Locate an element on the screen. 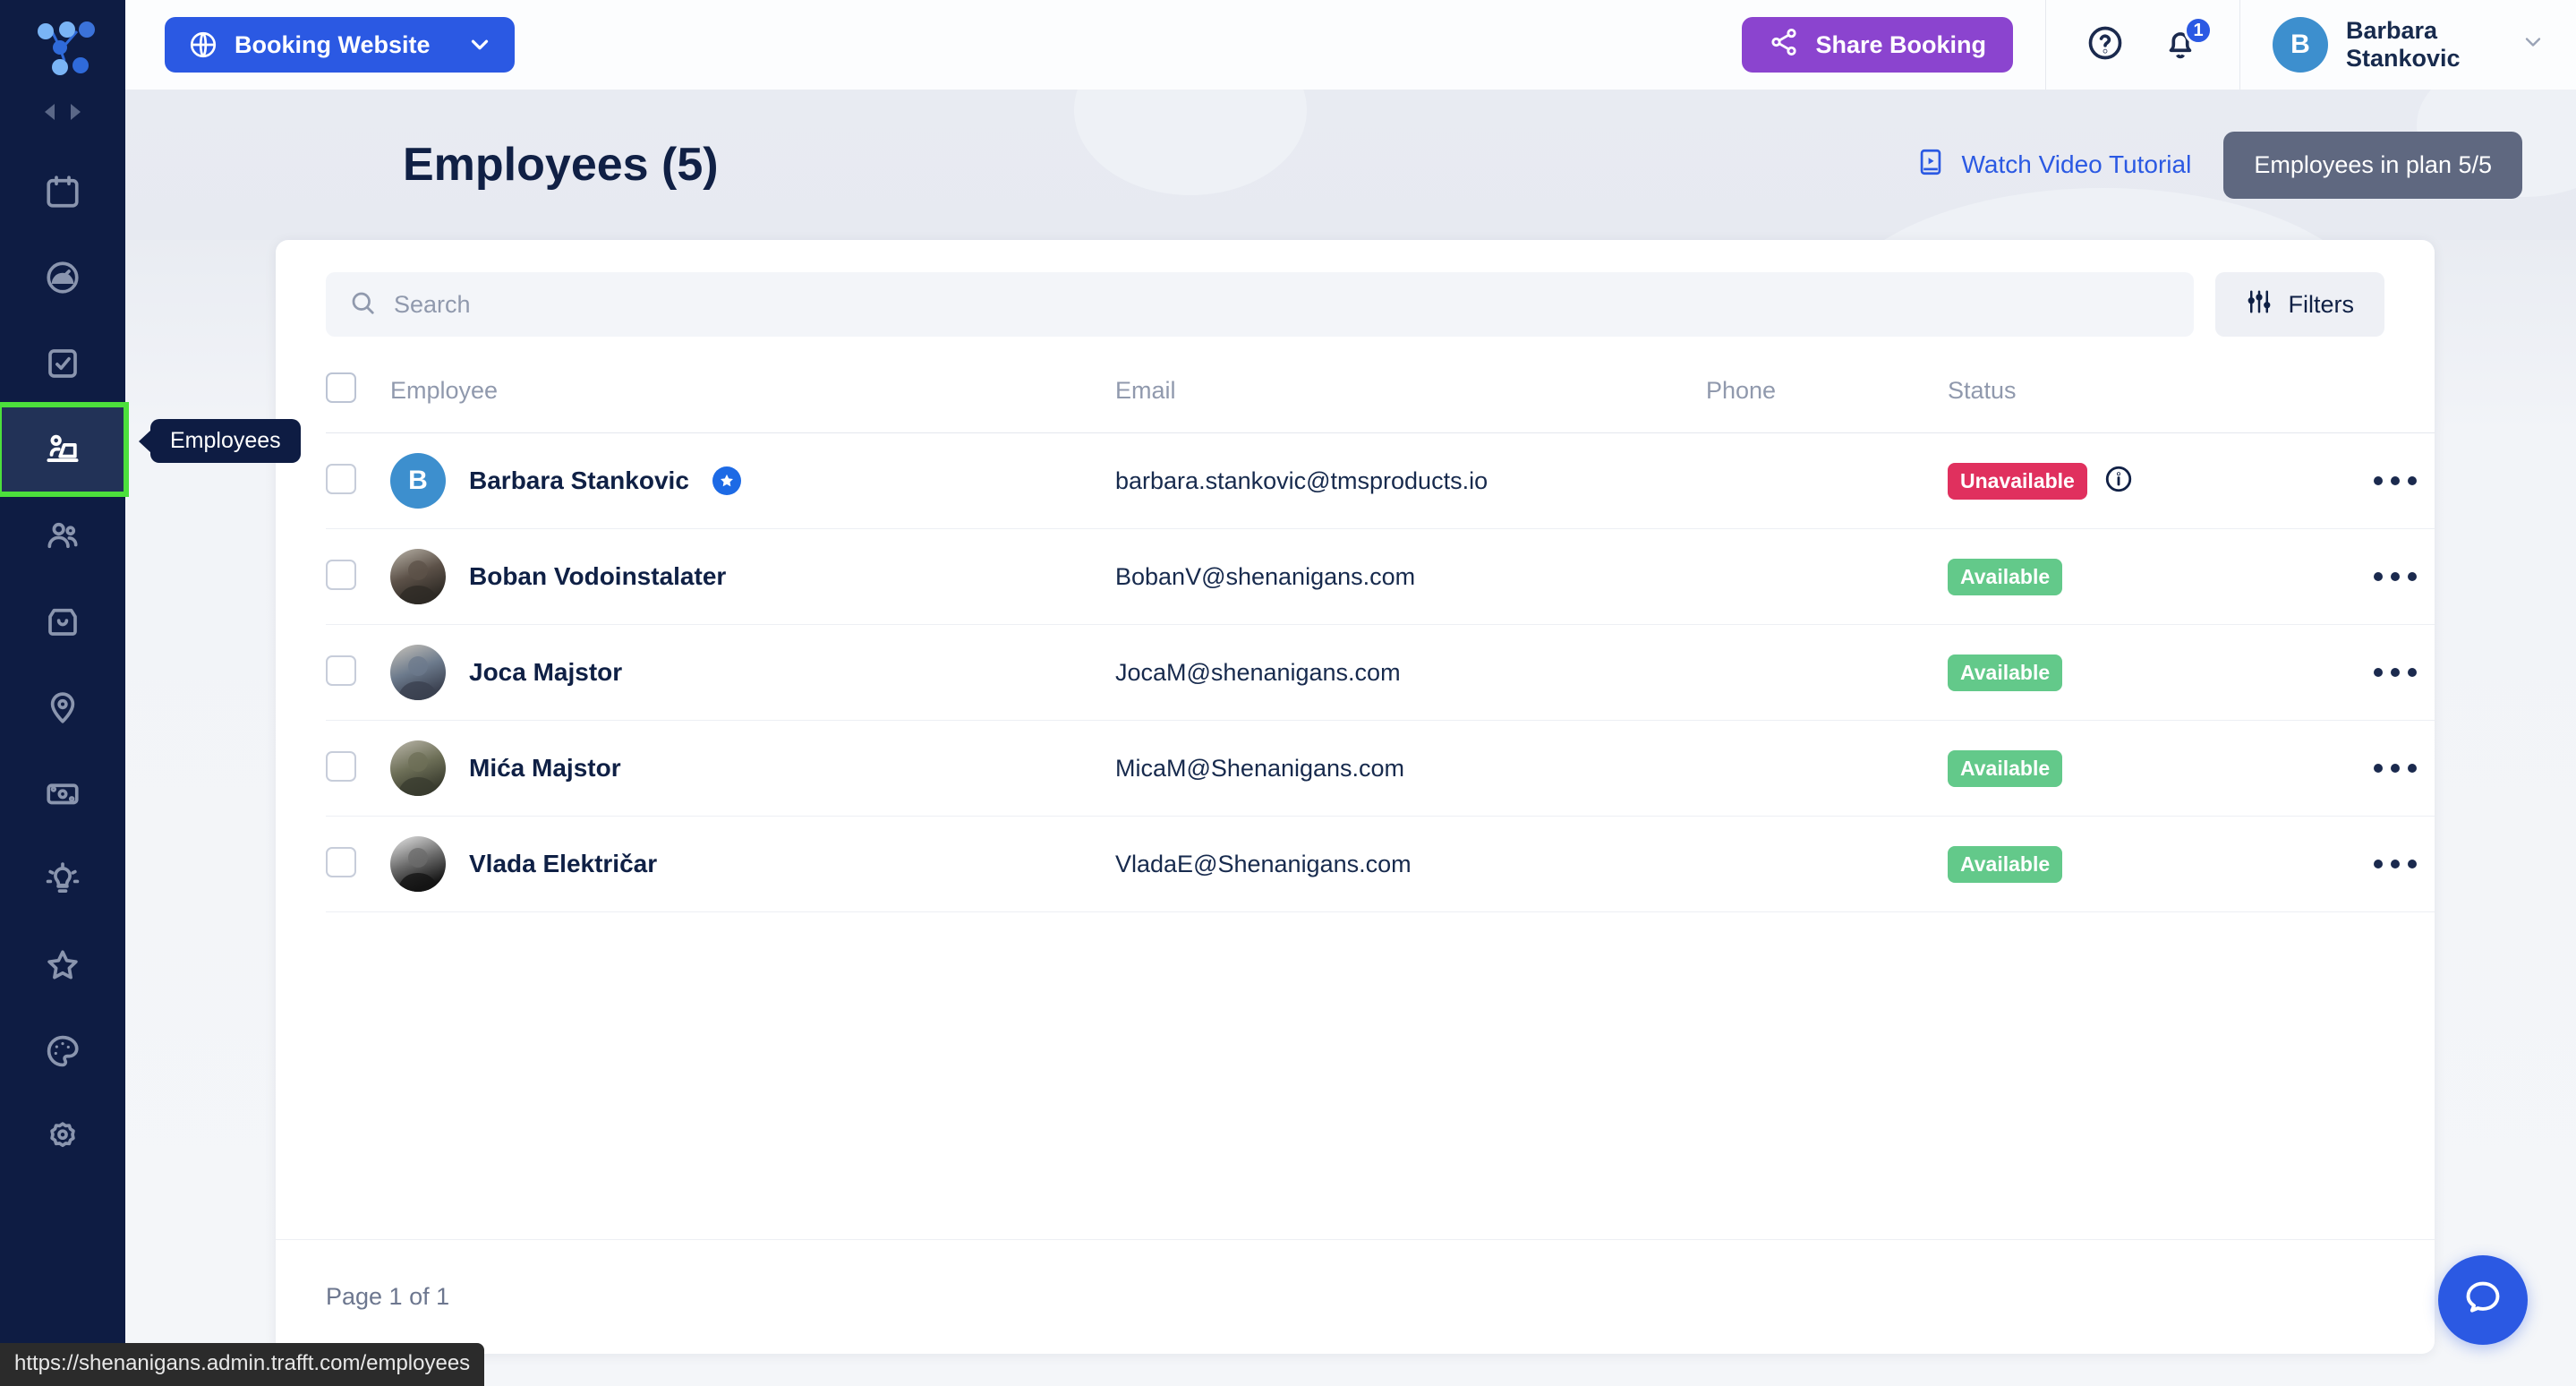 This screenshot has height=1386, width=2576. video-tutorial-icon is located at coordinates (1930, 165).